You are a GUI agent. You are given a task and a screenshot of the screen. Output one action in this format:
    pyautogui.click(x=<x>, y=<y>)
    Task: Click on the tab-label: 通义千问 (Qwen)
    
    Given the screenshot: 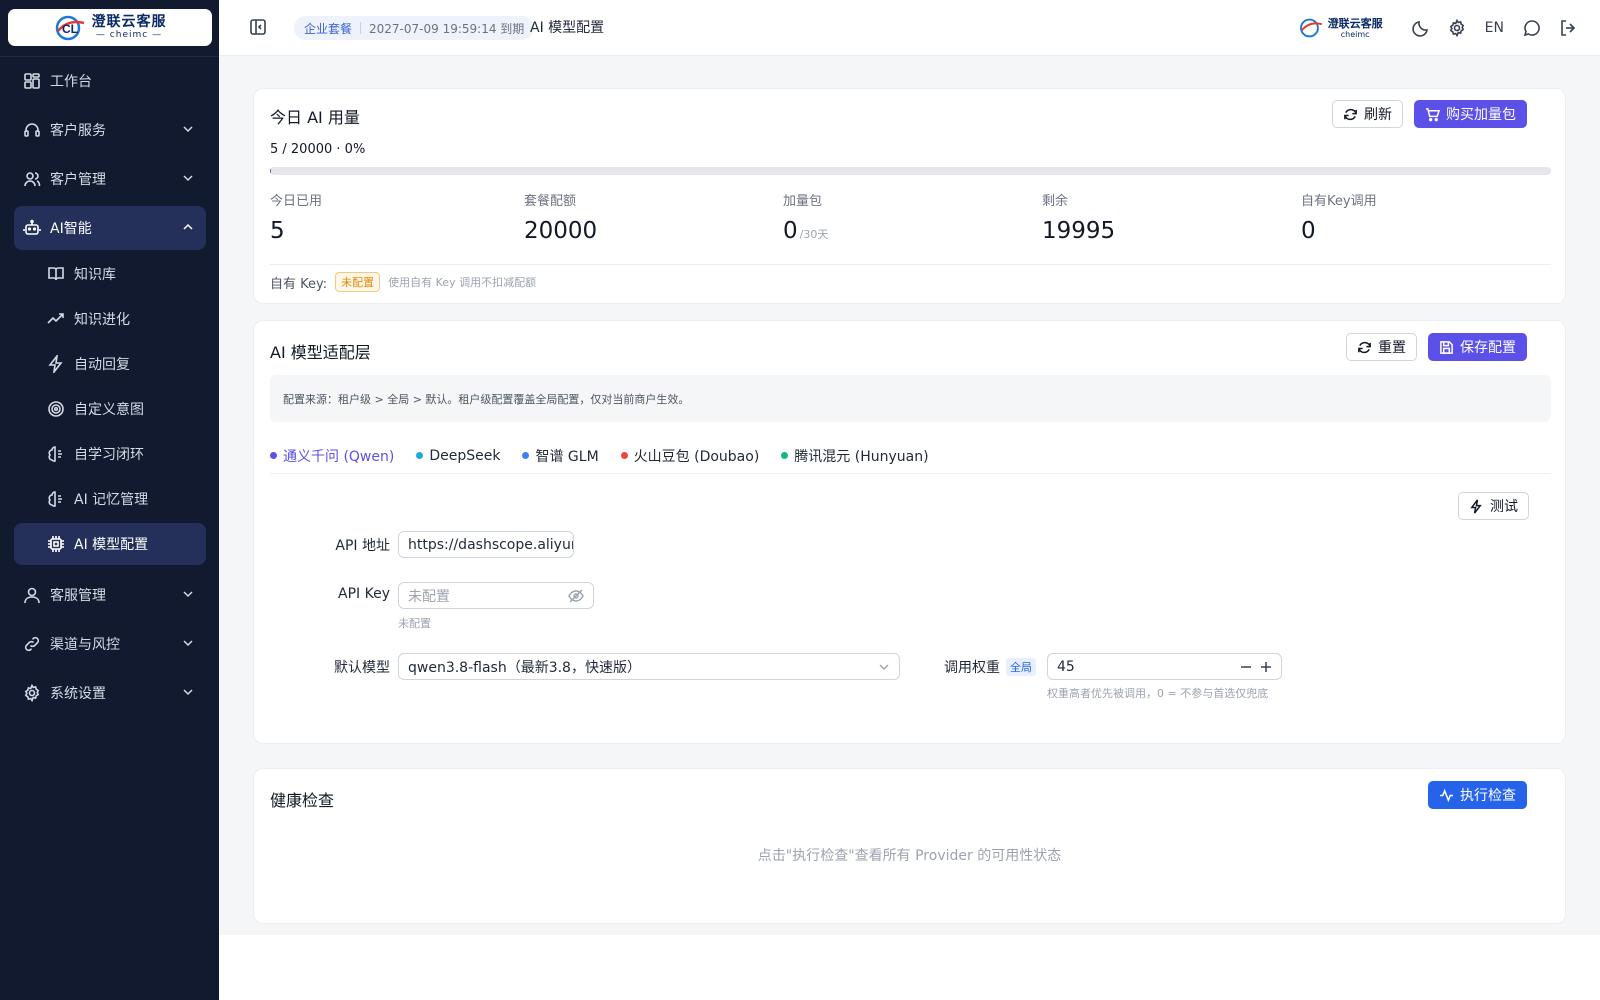 What is the action you would take?
    pyautogui.click(x=339, y=456)
    